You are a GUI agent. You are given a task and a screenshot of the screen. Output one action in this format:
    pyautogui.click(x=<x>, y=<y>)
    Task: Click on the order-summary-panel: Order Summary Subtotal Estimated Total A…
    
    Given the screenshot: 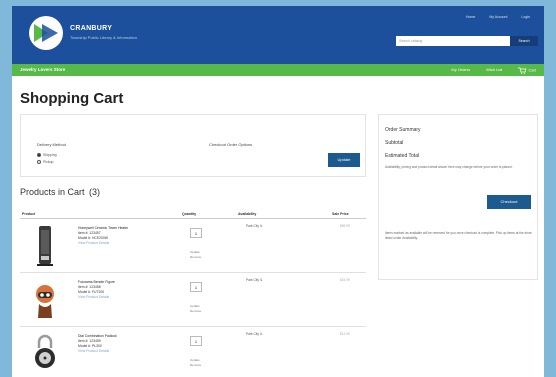 What is the action you would take?
    pyautogui.click(x=458, y=197)
    